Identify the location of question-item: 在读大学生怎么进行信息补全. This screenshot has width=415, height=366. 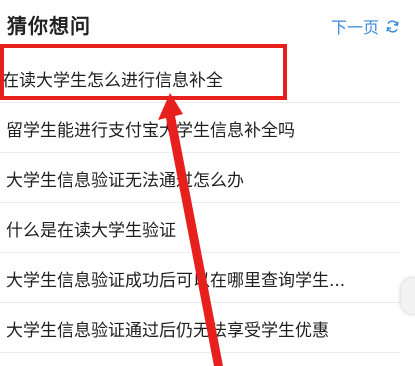
(200, 78).